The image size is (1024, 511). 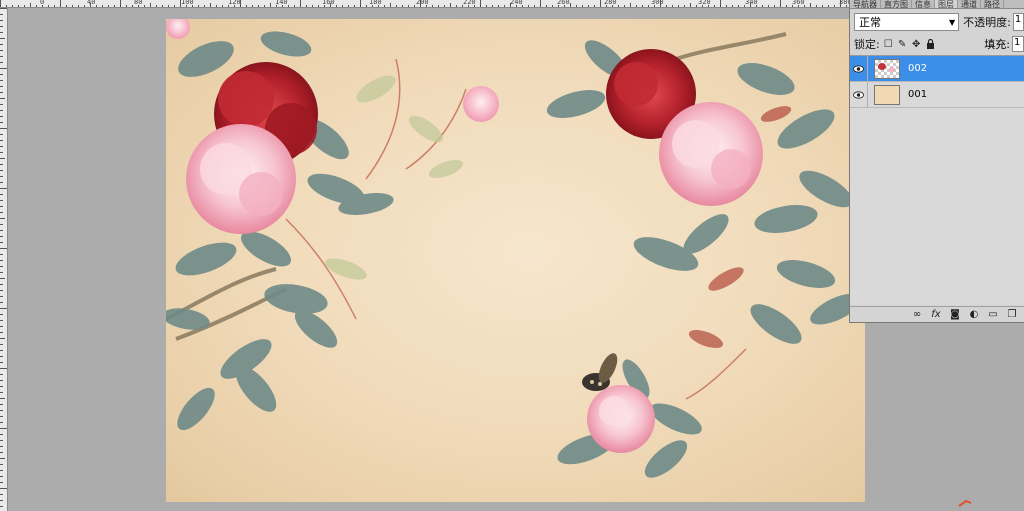 What do you see at coordinates (907, 22) in the screenshot?
I see `blend-mode-select: 正常 ▼` at bounding box center [907, 22].